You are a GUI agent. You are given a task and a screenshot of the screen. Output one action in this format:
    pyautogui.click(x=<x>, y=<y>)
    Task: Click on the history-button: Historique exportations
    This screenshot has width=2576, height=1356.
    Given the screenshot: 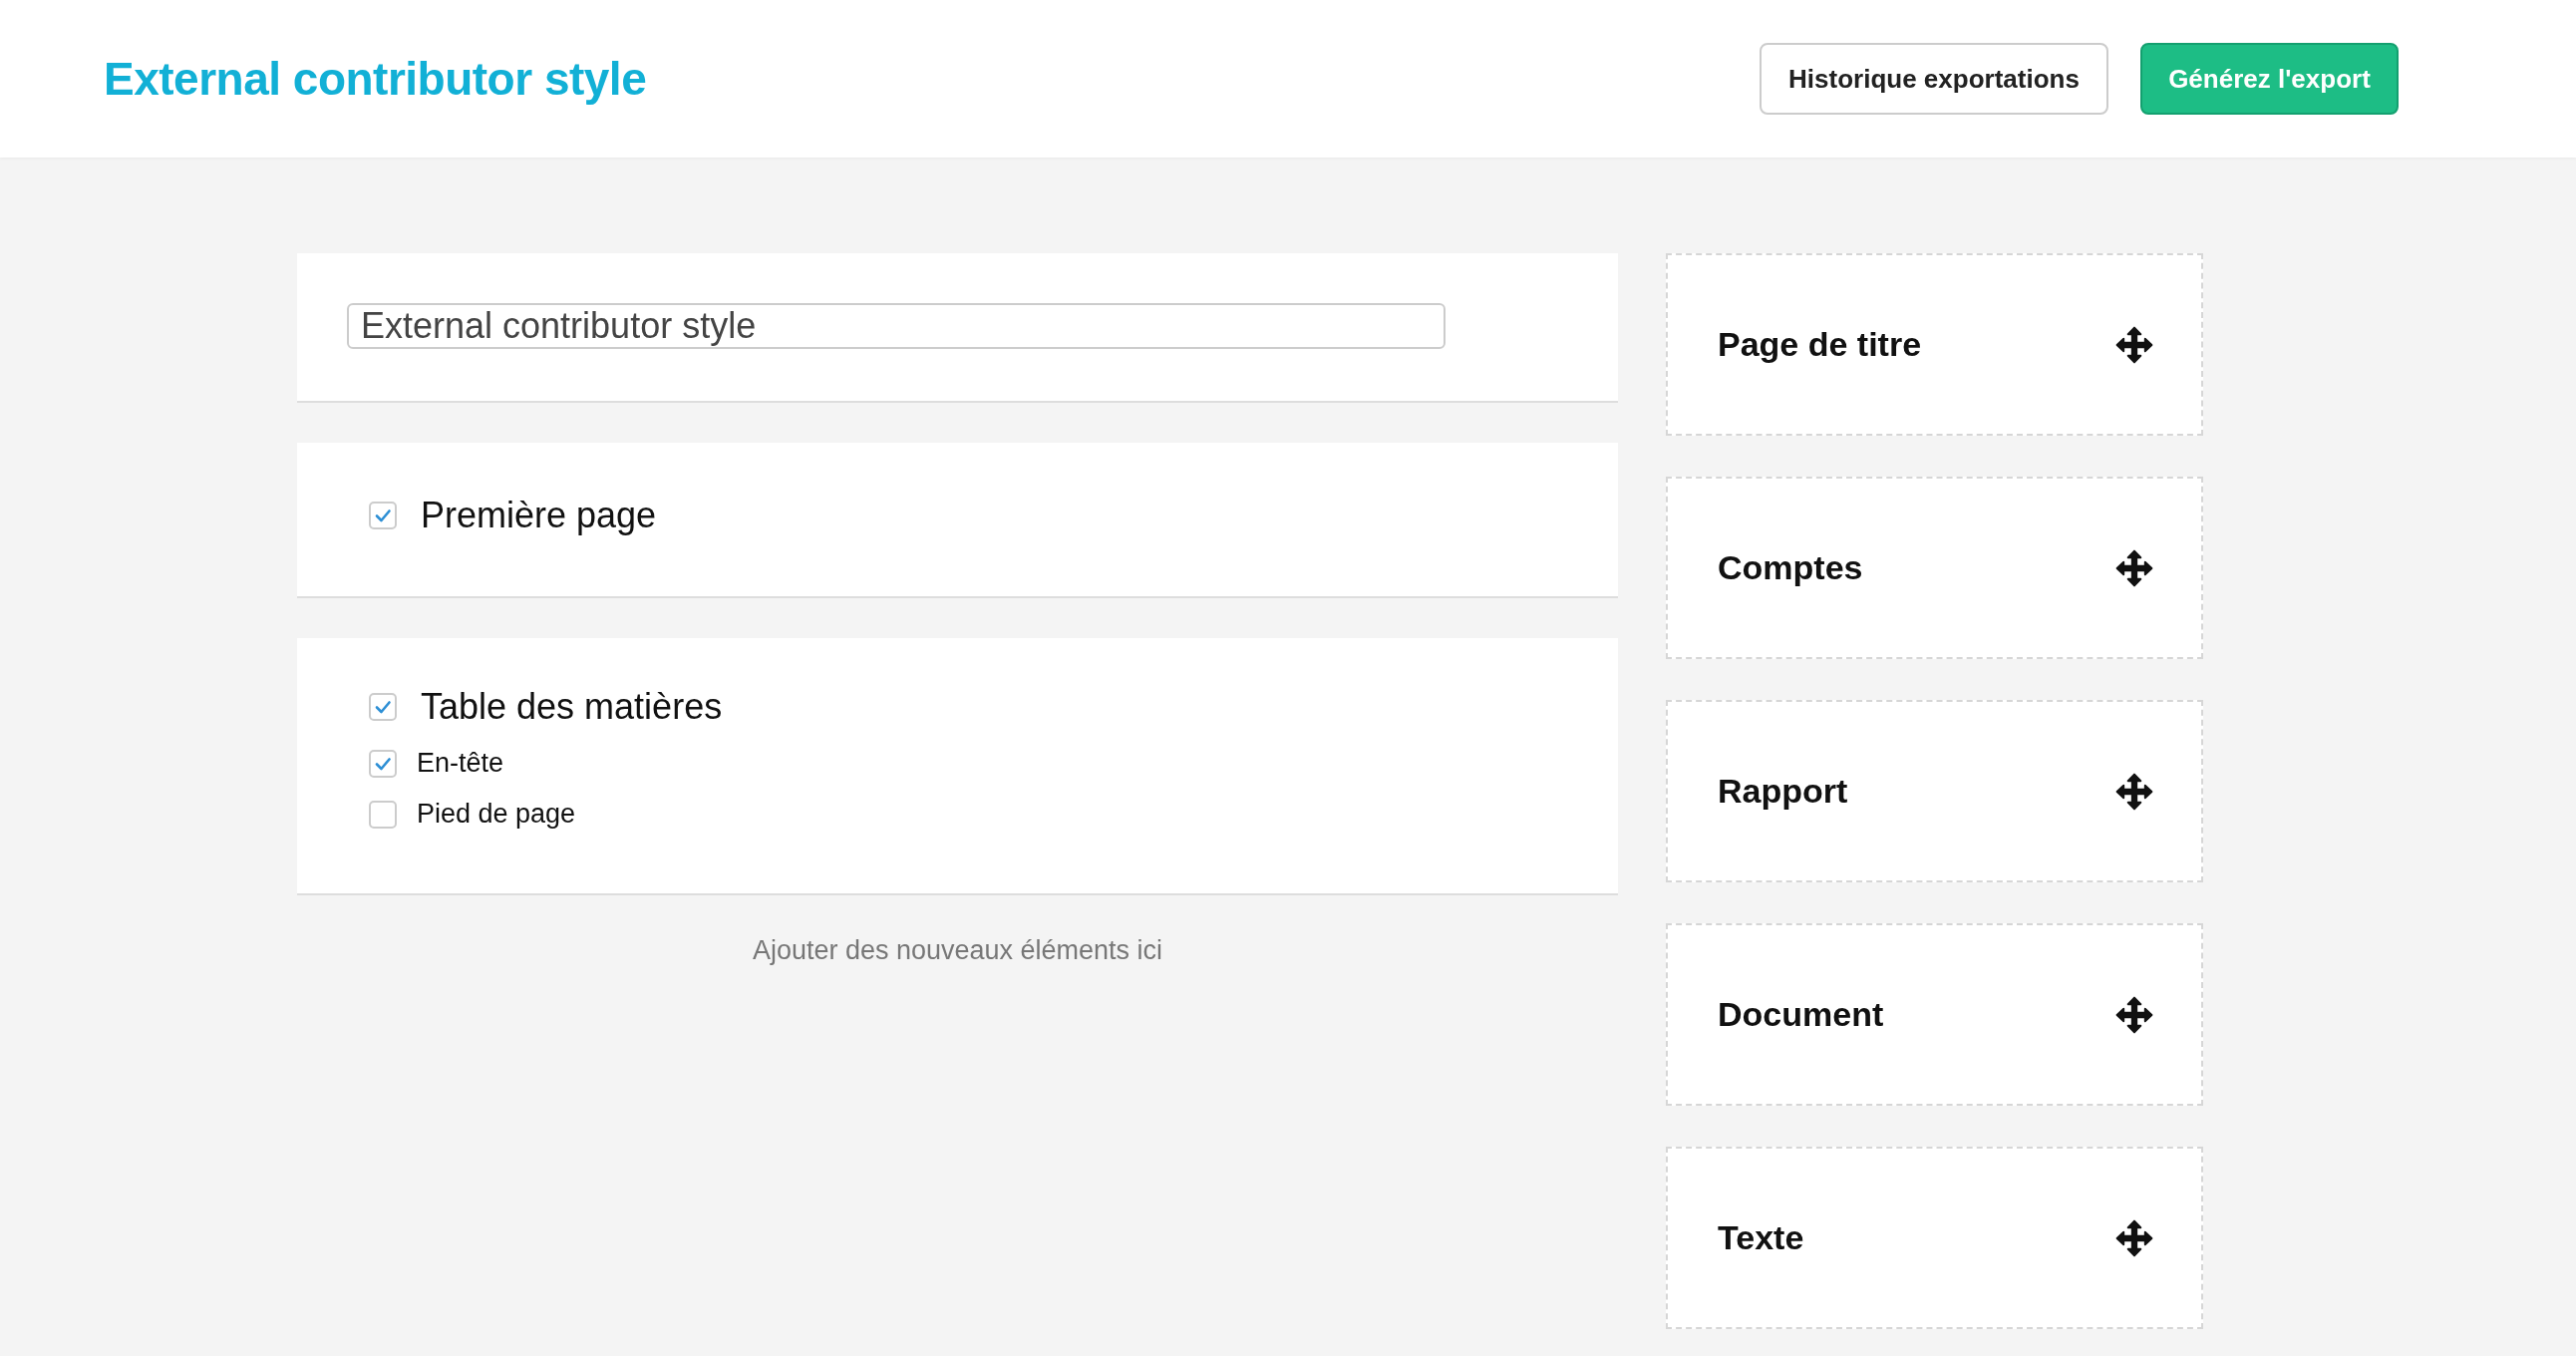 What is the action you would take?
    pyautogui.click(x=1934, y=79)
    